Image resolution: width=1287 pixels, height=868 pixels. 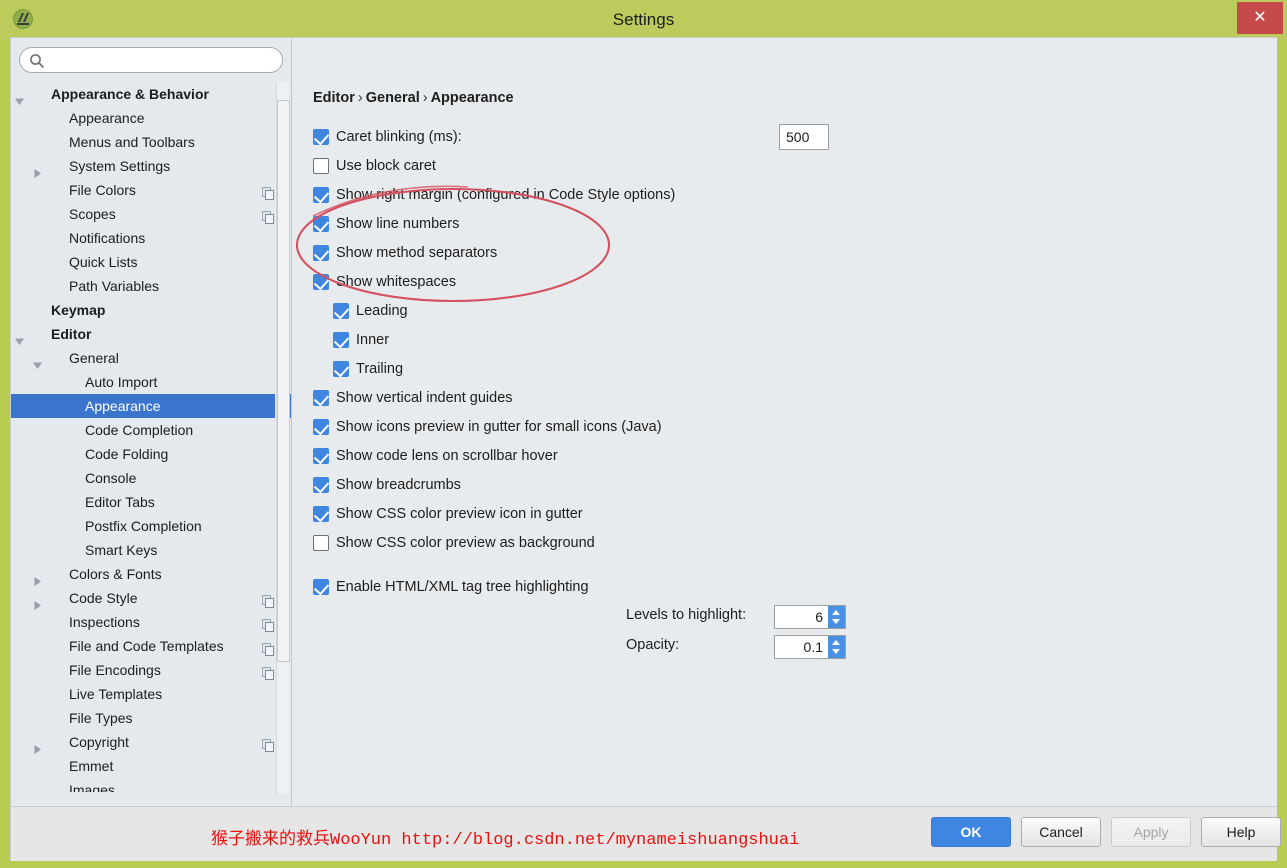 I want to click on search-input, so click(x=164, y=61).